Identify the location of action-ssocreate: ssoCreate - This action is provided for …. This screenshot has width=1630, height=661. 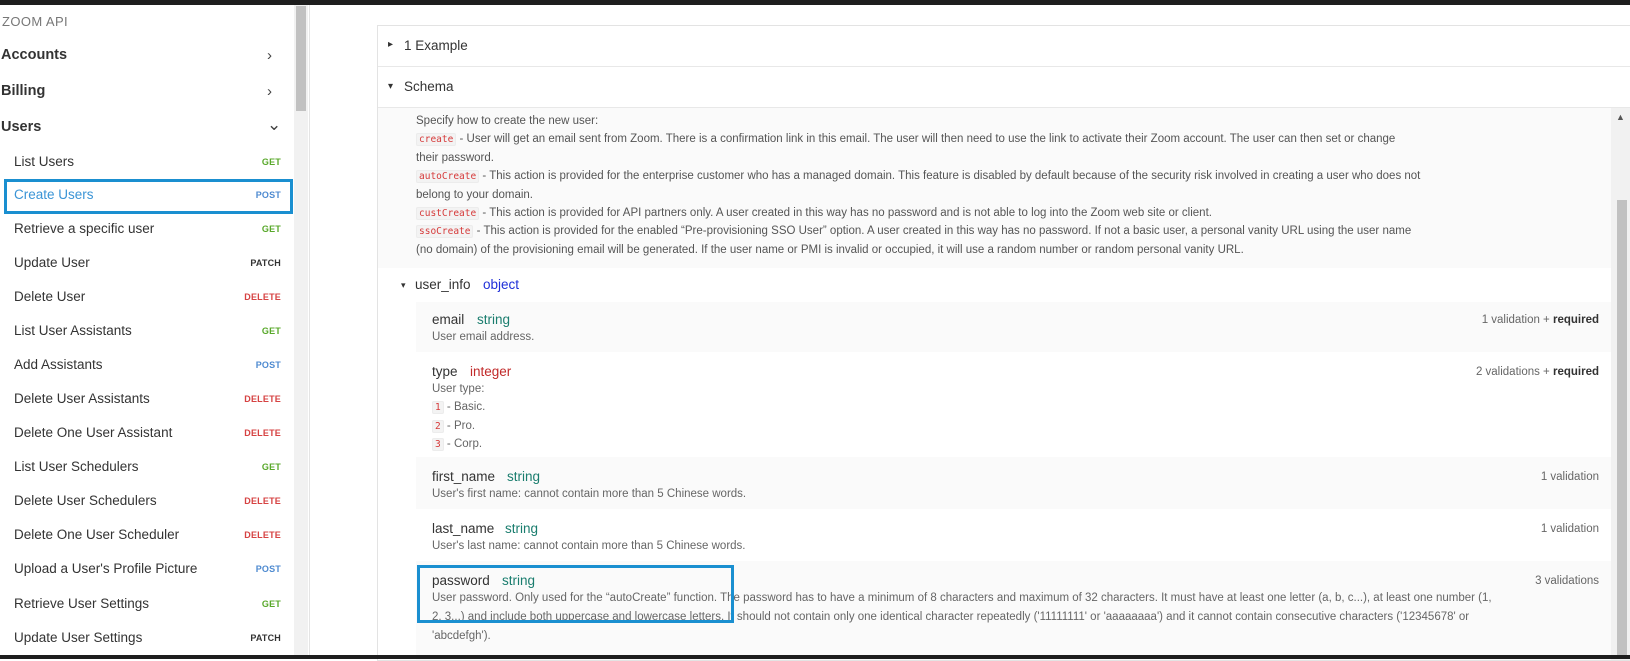
(913, 231).